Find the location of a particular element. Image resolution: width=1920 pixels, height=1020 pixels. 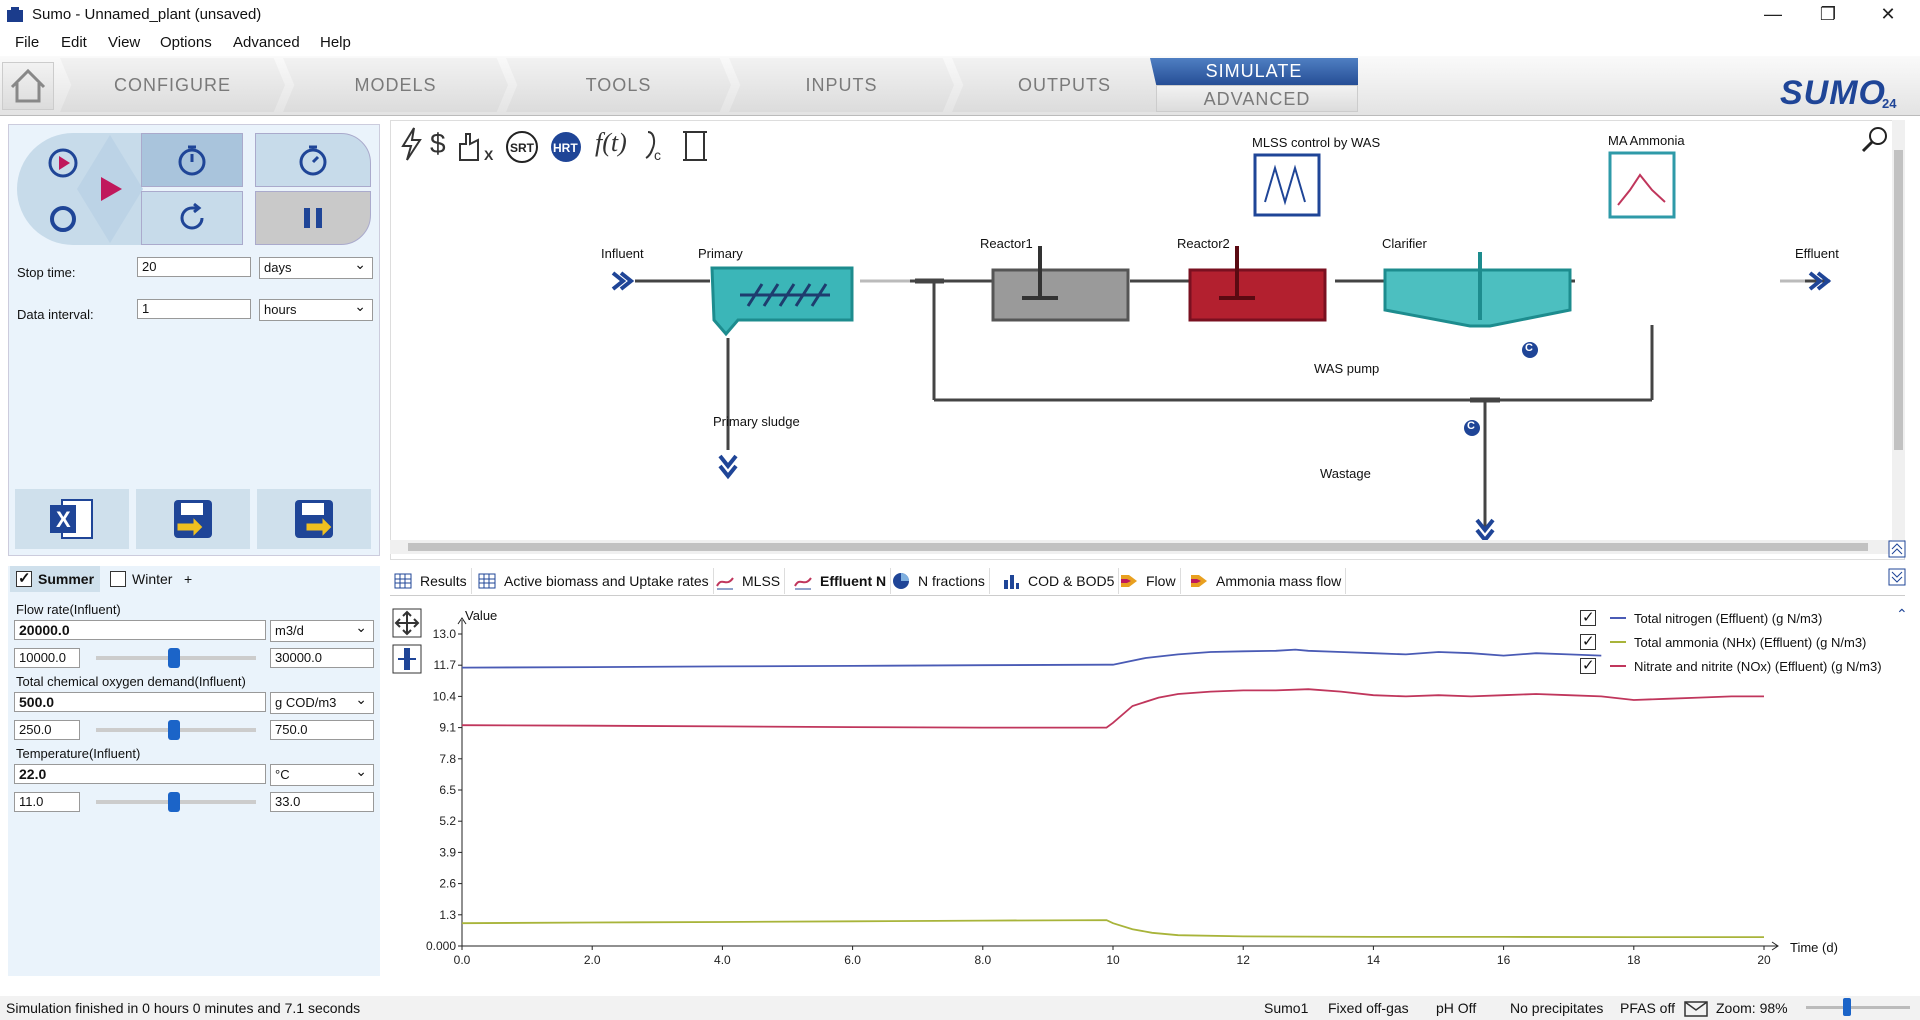

x-tick-label: 4.0 is located at coordinates (722, 960).